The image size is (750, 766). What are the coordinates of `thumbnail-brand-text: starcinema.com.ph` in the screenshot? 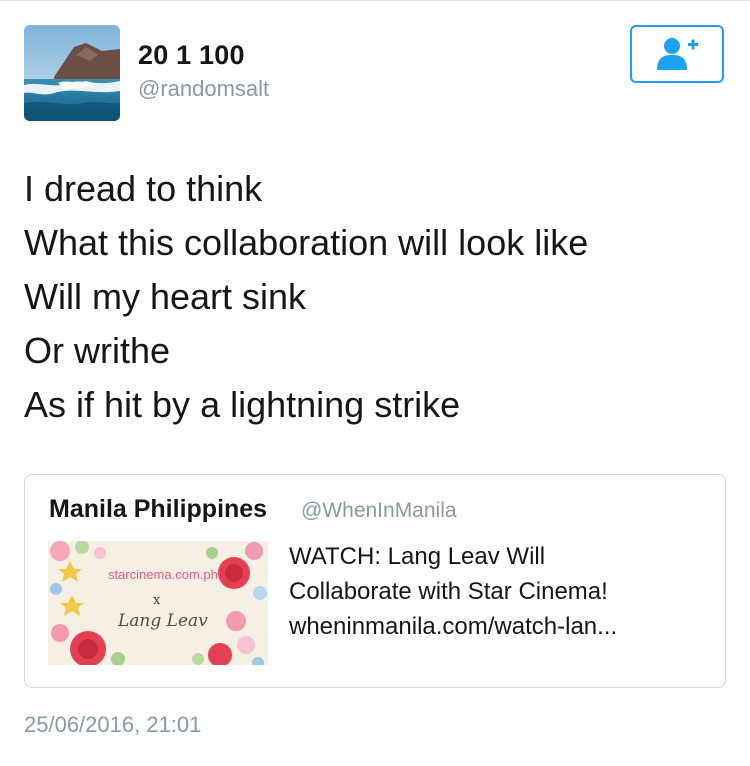 It's located at (163, 574).